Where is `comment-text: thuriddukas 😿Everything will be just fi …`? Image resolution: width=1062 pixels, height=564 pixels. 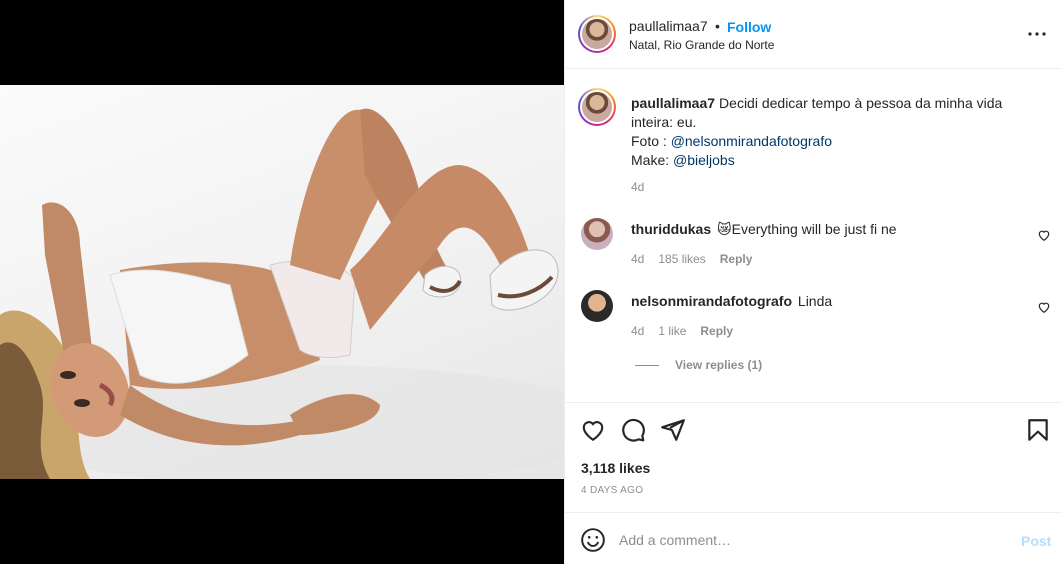
comment-text: thuriddukas 😿Everything will be just fi … is located at coordinates (764, 229).